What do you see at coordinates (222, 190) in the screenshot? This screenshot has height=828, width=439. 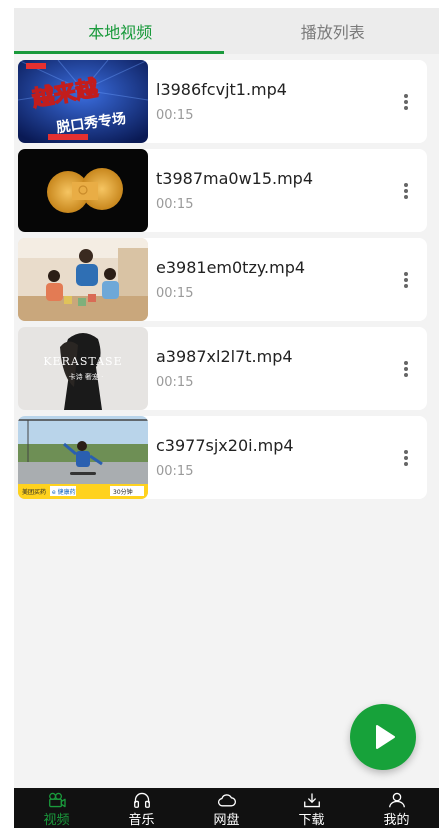 I see `video-list-item: t3987ma0w15.mp4 00:15` at bounding box center [222, 190].